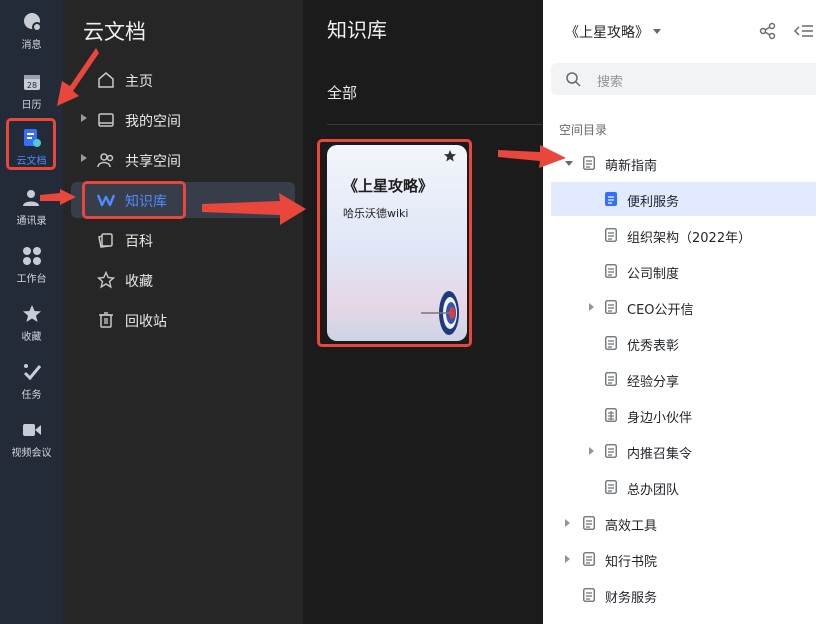 This screenshot has height=624, width=816. I want to click on encyclopedia-icon, so click(105, 240).